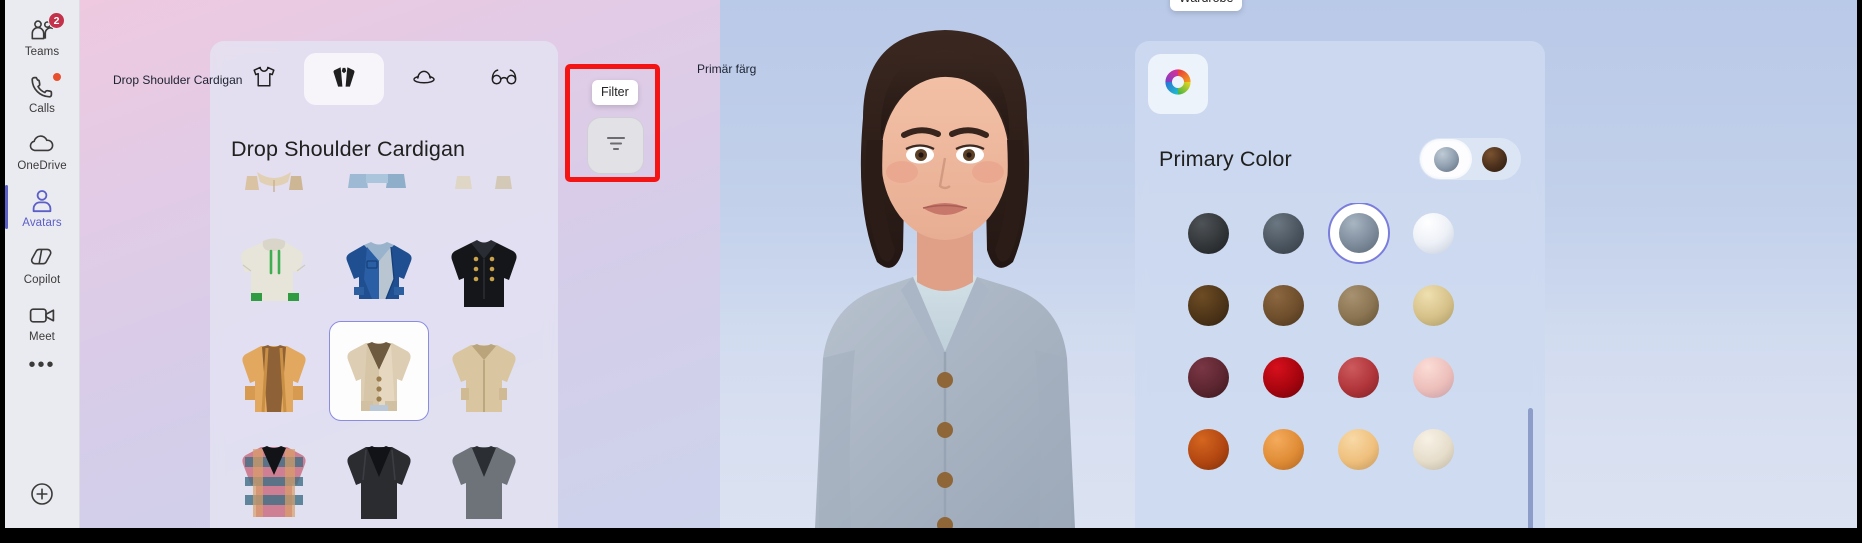  What do you see at coordinates (1225, 158) in the screenshot?
I see `color-panel-title: Primary Color` at bounding box center [1225, 158].